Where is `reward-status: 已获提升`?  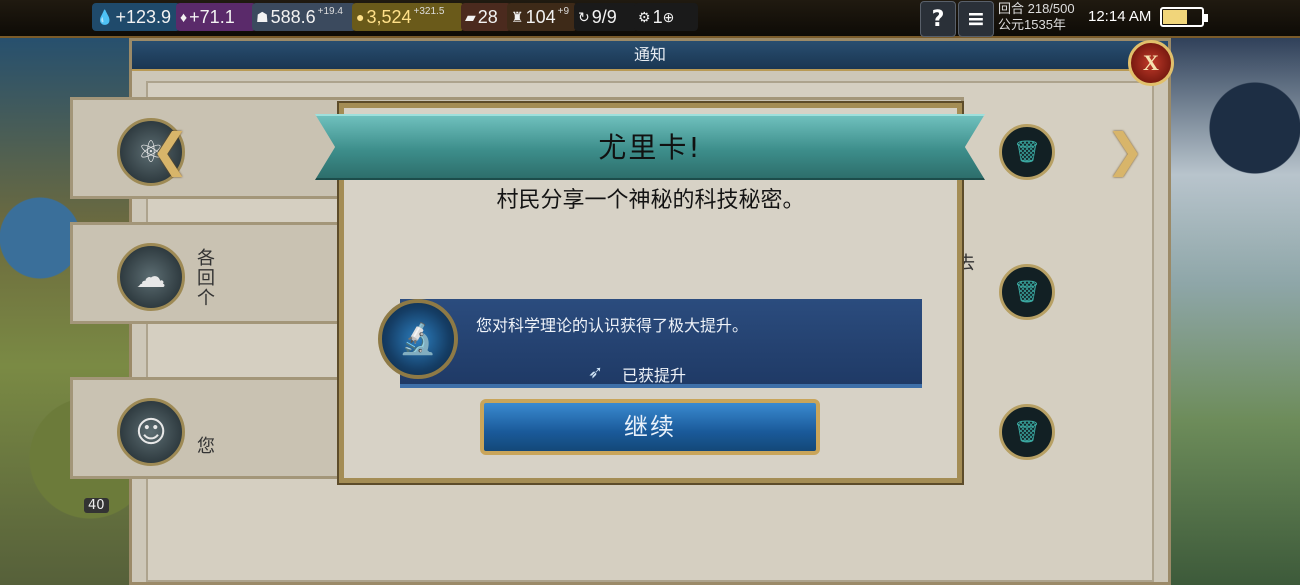 reward-status: 已获提升 is located at coordinates (654, 375).